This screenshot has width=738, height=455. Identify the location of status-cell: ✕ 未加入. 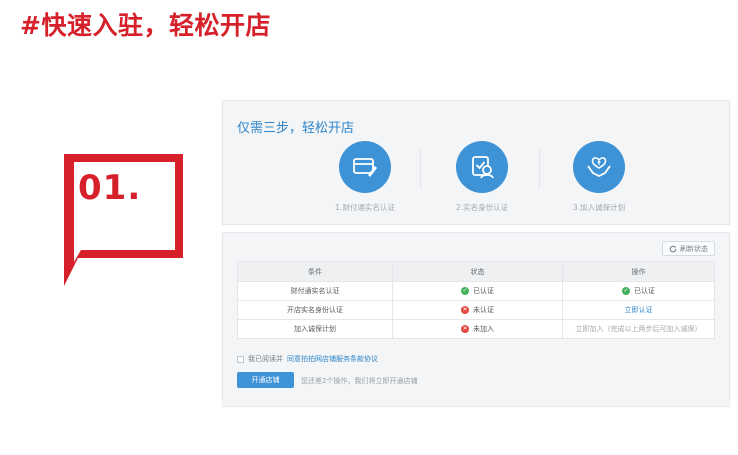
(477, 329).